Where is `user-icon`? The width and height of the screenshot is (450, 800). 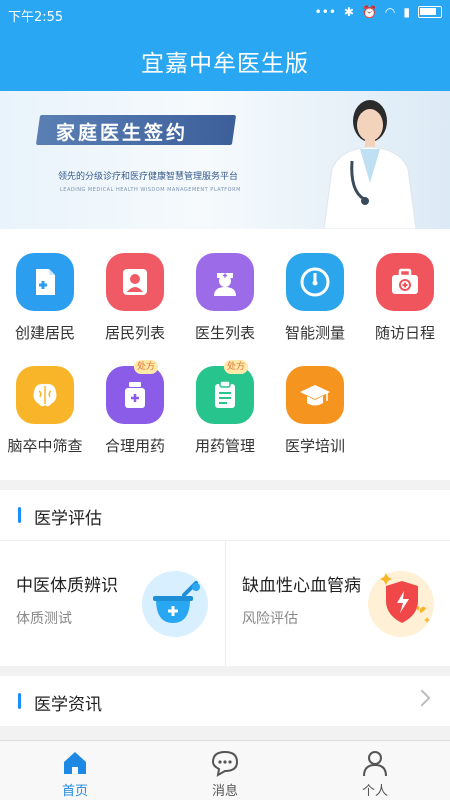 user-icon is located at coordinates (375, 764).